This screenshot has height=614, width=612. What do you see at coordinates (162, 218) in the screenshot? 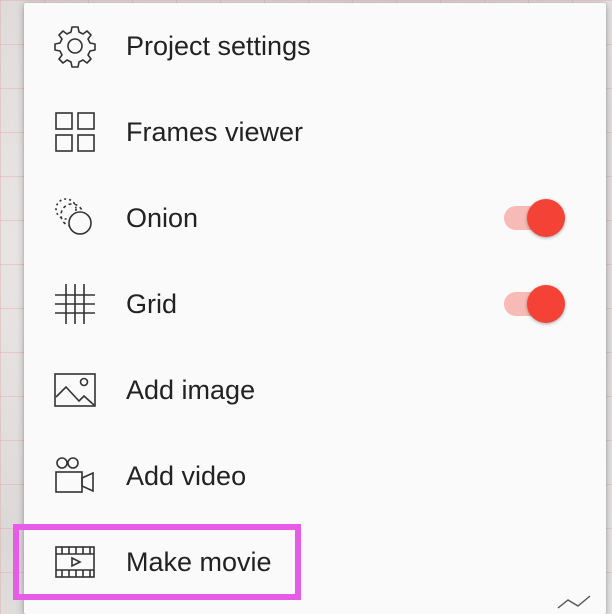
I see `menu-item-label: Onion` at bounding box center [162, 218].